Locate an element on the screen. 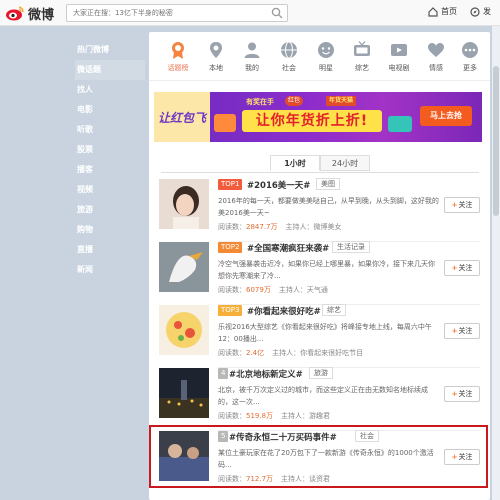 This screenshot has width=500, height=500. category-more: 更多 is located at coordinates (470, 56).